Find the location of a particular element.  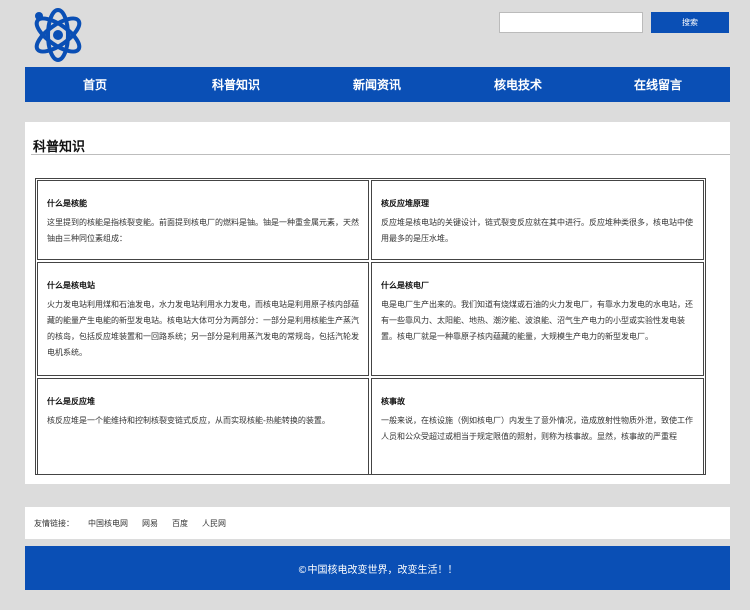

nav-item-news: 新闻资讯 is located at coordinates (377, 84).